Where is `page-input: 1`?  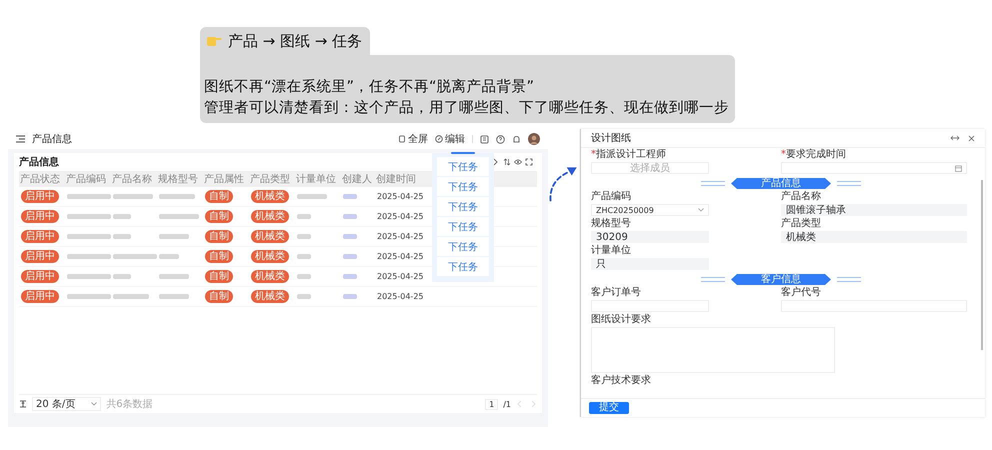
page-input: 1 is located at coordinates (491, 404).